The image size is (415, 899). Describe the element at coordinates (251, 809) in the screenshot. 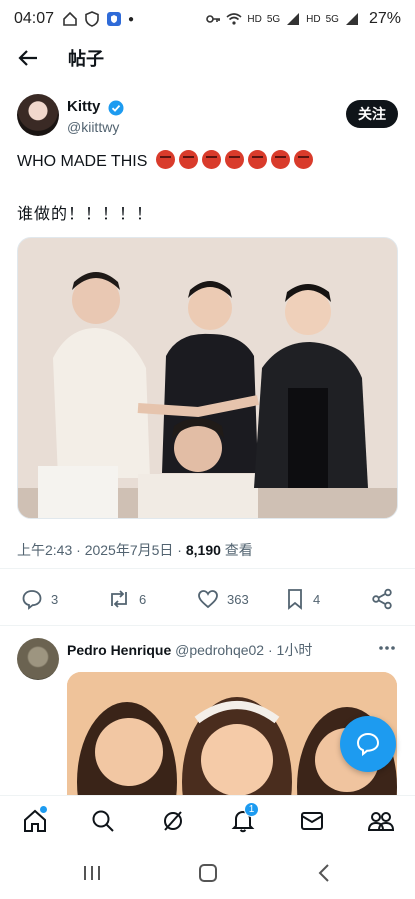

I see `notification-badge: 1` at that location.